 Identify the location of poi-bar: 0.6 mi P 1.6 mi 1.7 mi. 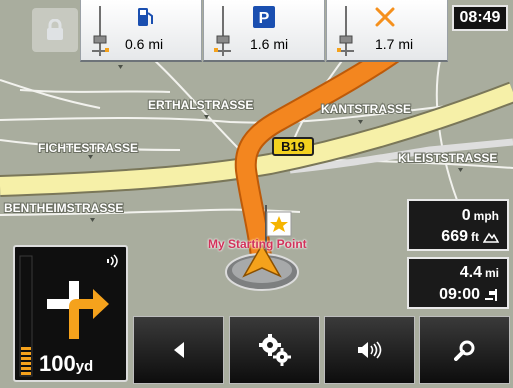
(265, 32).